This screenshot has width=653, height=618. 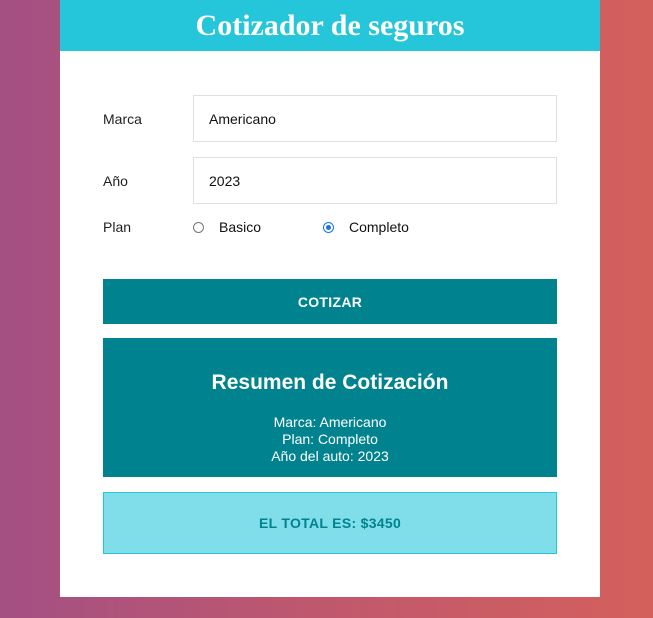 I want to click on plan-option-basico: Basico, so click(x=258, y=227).